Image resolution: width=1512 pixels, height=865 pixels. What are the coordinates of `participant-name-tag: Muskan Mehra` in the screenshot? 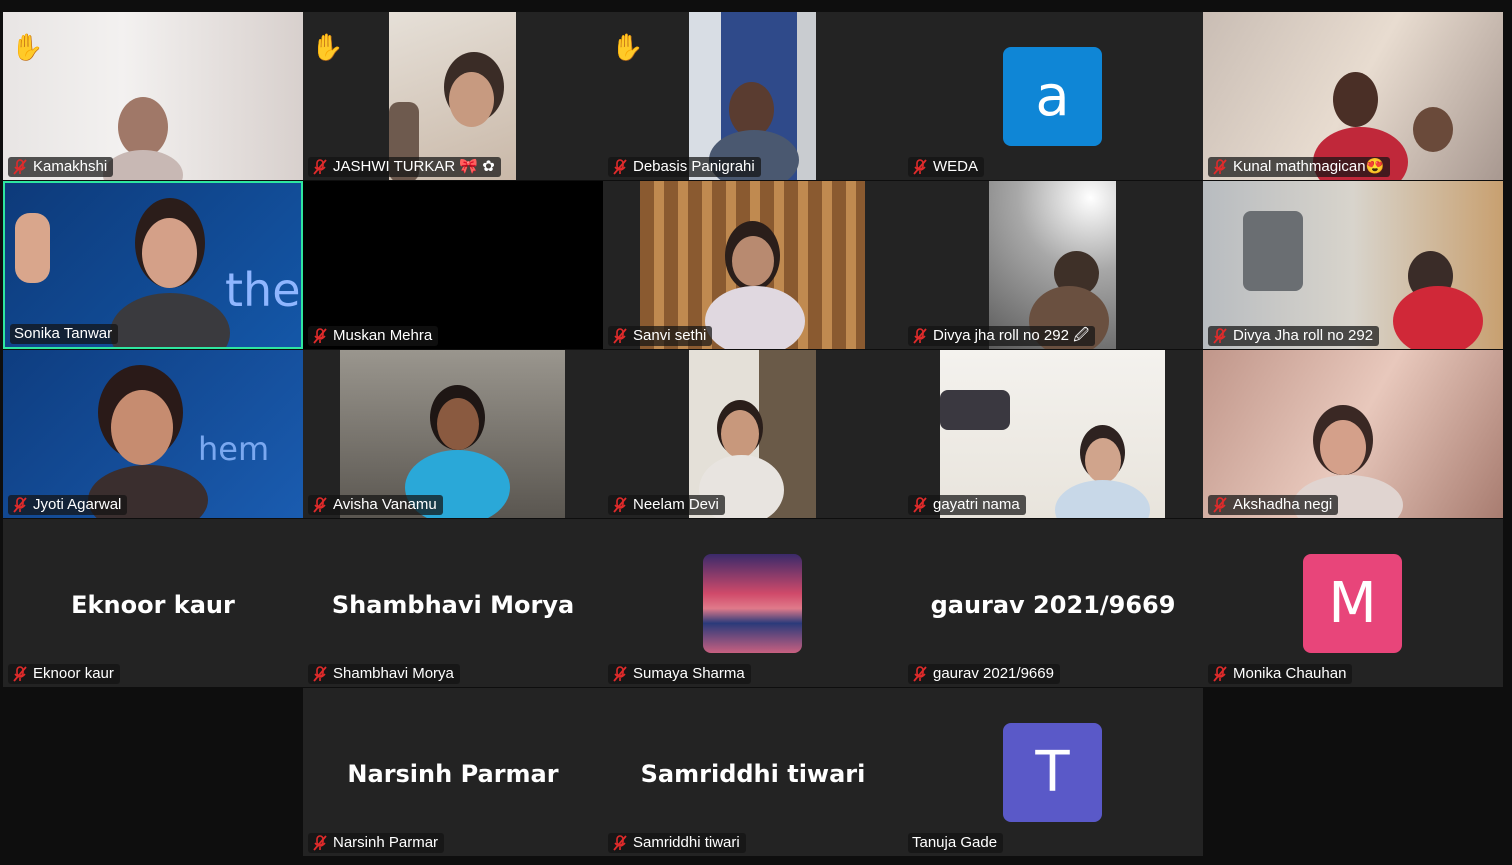 It's located at (373, 336).